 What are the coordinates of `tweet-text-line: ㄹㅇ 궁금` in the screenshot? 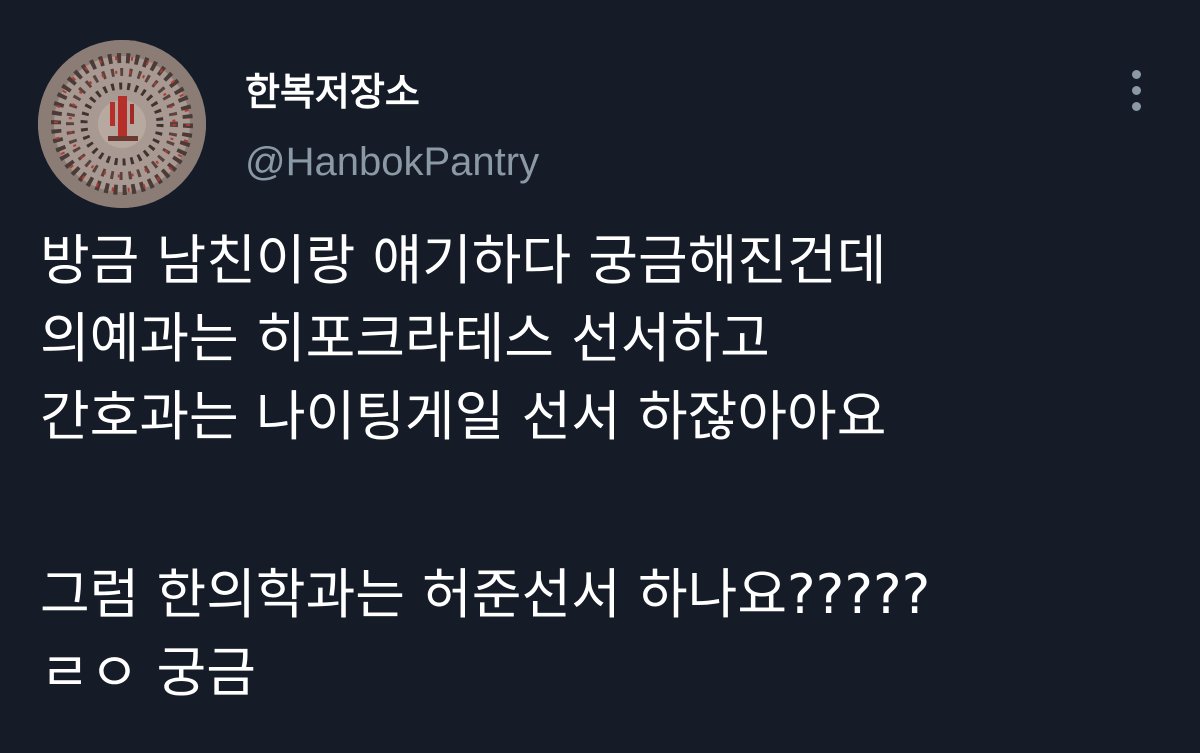 It's located at (148, 672).